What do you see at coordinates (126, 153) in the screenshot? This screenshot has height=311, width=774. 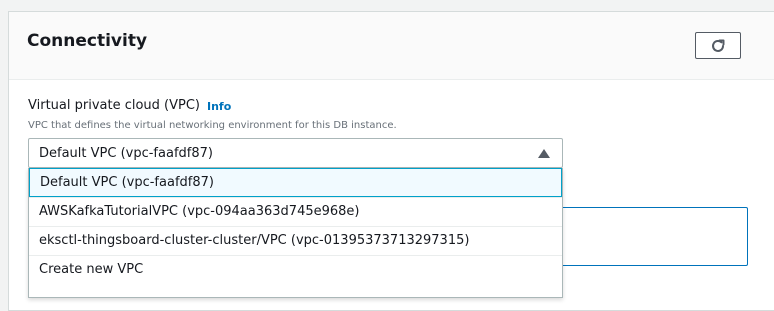 I see `vpc-select-value: Default VPC (vpc-faafdf87)` at bounding box center [126, 153].